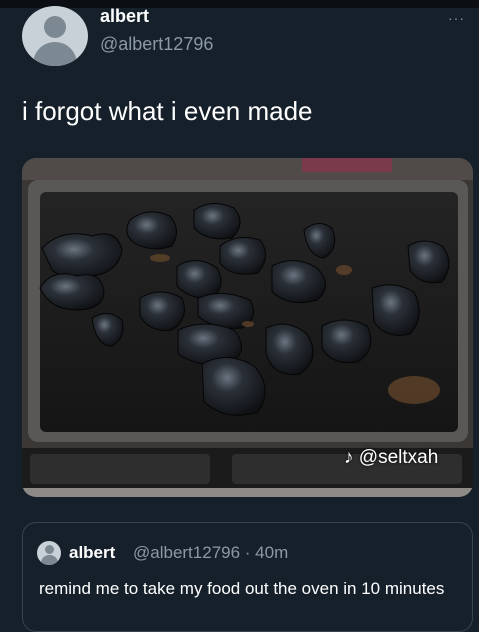 The image size is (479, 632). I want to click on author-avatar, so click(55, 36).